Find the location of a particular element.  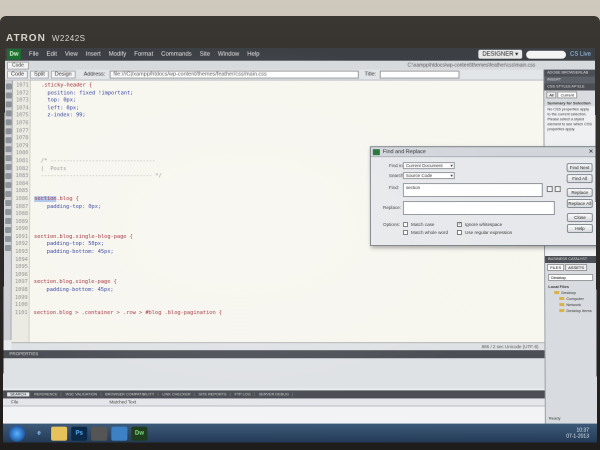

apply-comment-icon is located at coordinates (8, 185).